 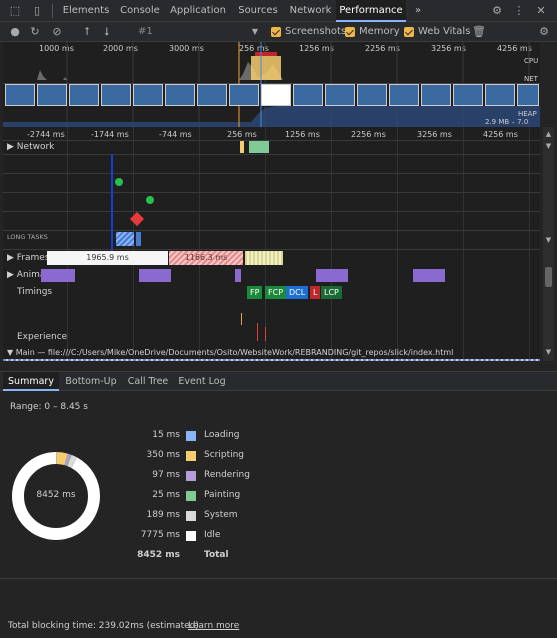 I want to click on close-icon: ✕, so click(x=541, y=11).